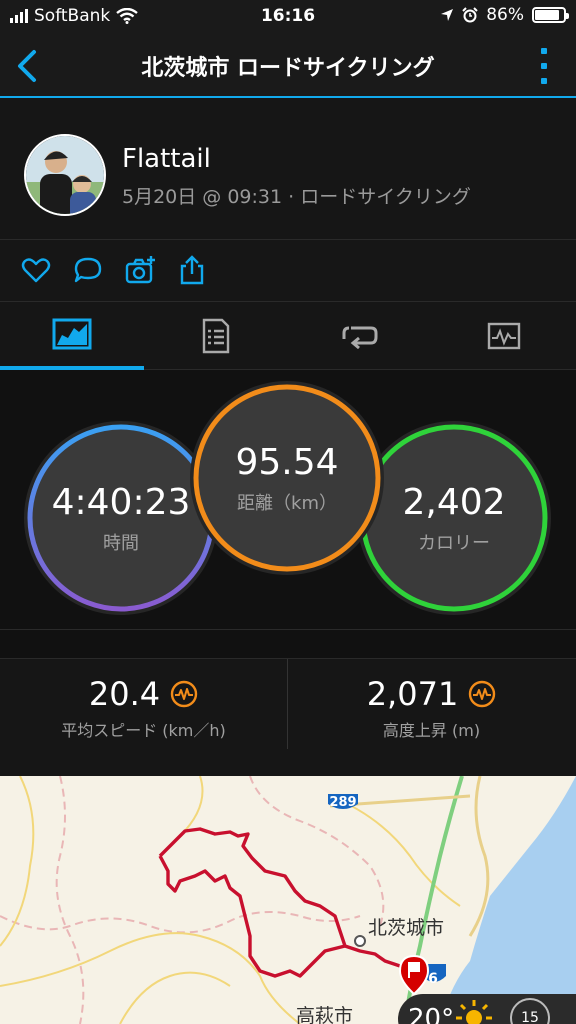  Describe the element at coordinates (65, 175) in the screenshot. I see `avatar` at that location.